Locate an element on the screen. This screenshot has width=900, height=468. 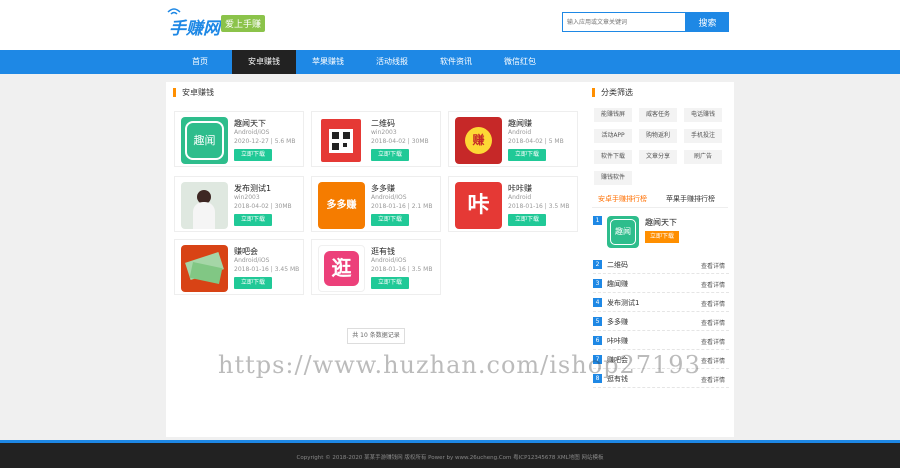
app-platform: win2003 is located at coordinates (384, 132).